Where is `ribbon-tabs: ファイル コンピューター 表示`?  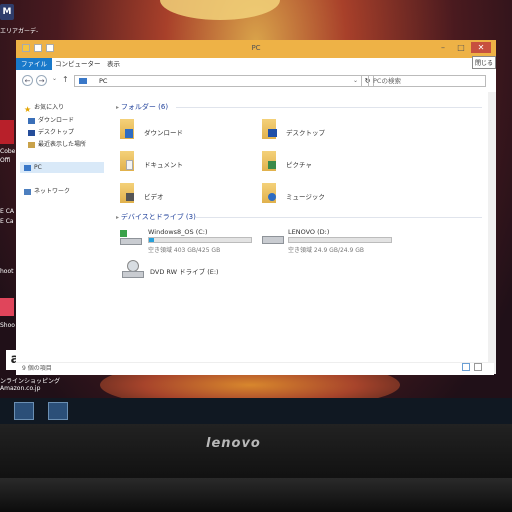 ribbon-tabs: ファイル コンピューター 表示 is located at coordinates (256, 64).